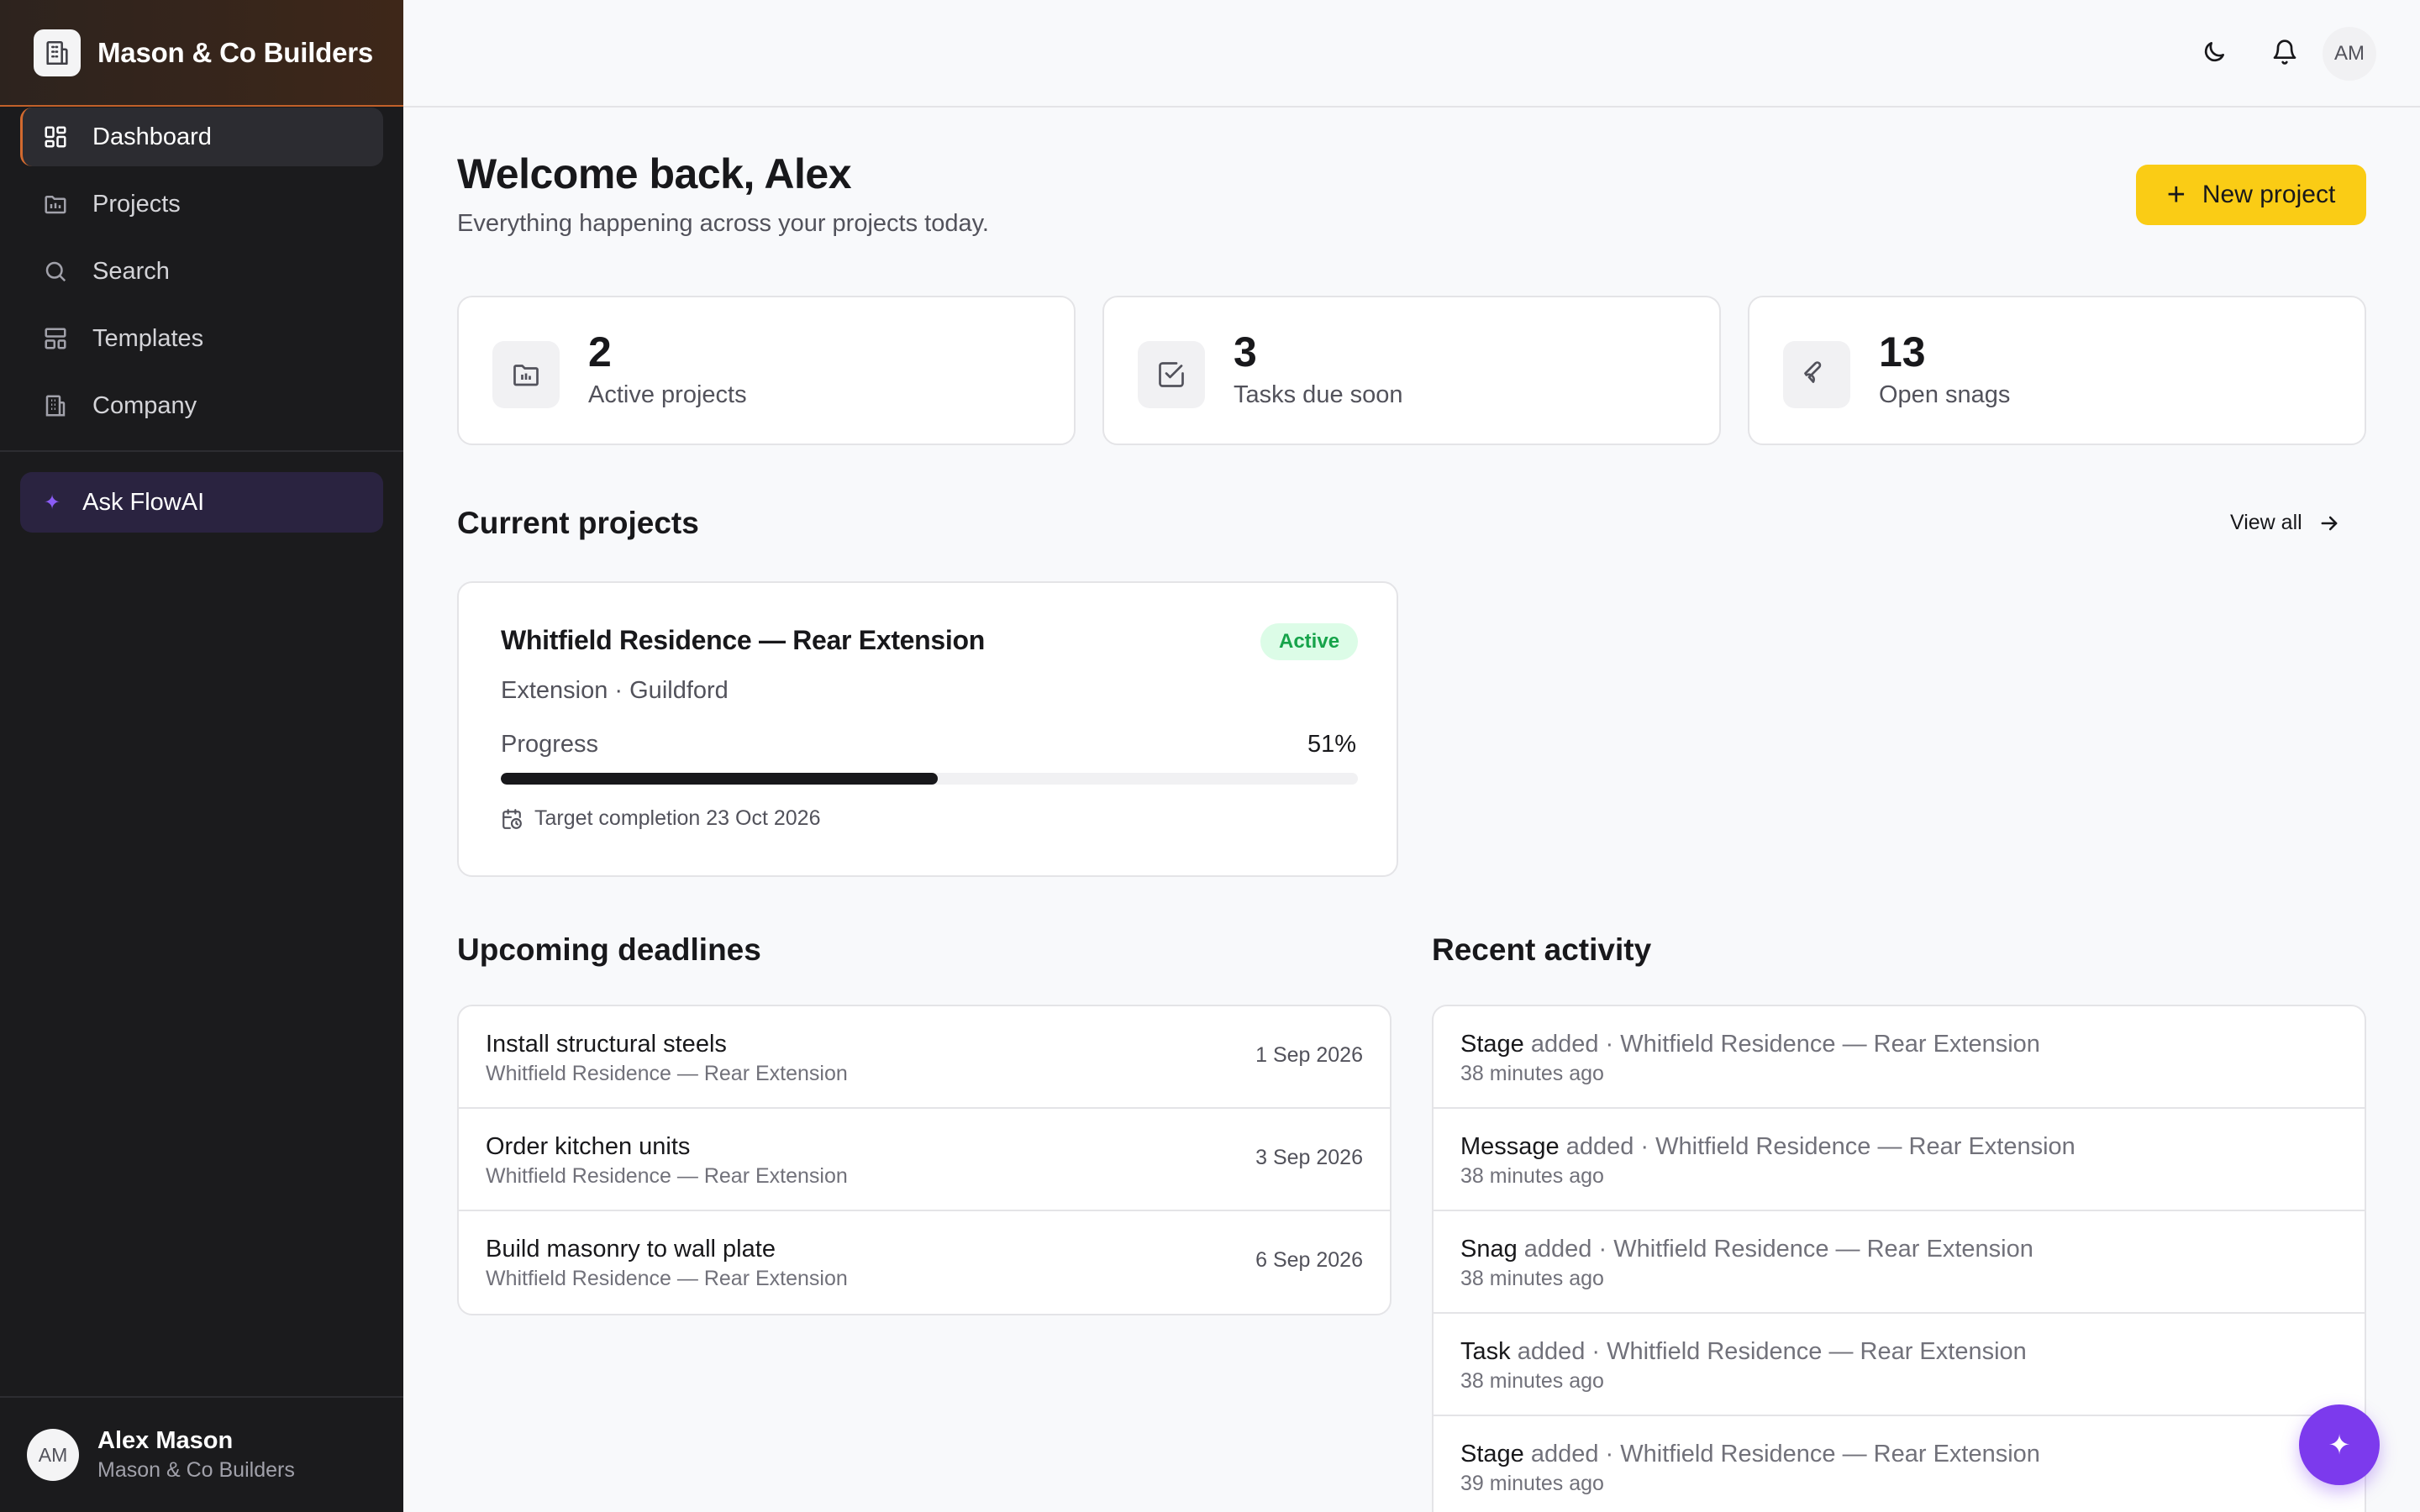 This screenshot has width=2420, height=1512. I want to click on progress-label: Progress, so click(550, 744).